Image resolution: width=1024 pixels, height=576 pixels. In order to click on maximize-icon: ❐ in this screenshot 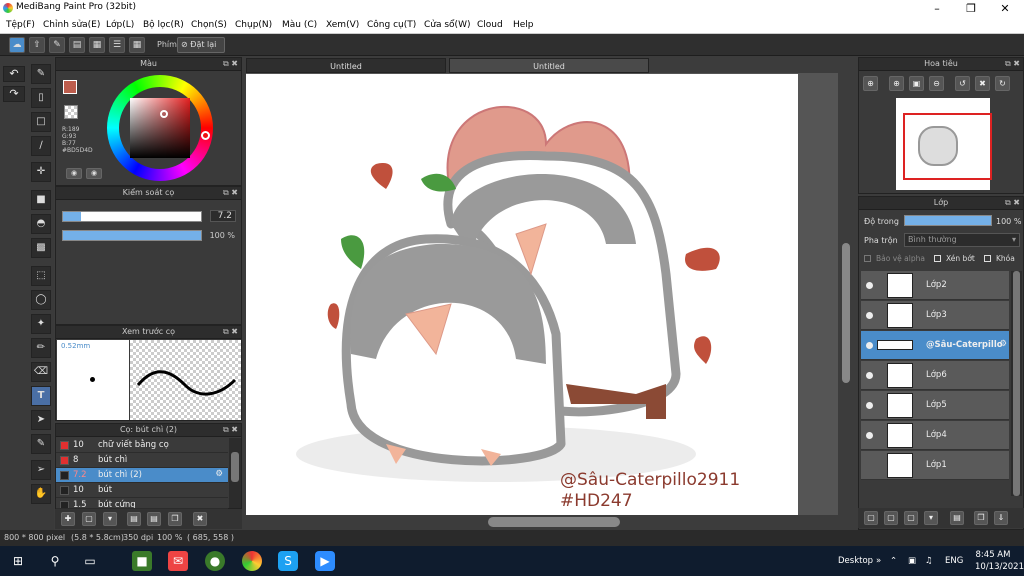, I will do `click(971, 8)`.